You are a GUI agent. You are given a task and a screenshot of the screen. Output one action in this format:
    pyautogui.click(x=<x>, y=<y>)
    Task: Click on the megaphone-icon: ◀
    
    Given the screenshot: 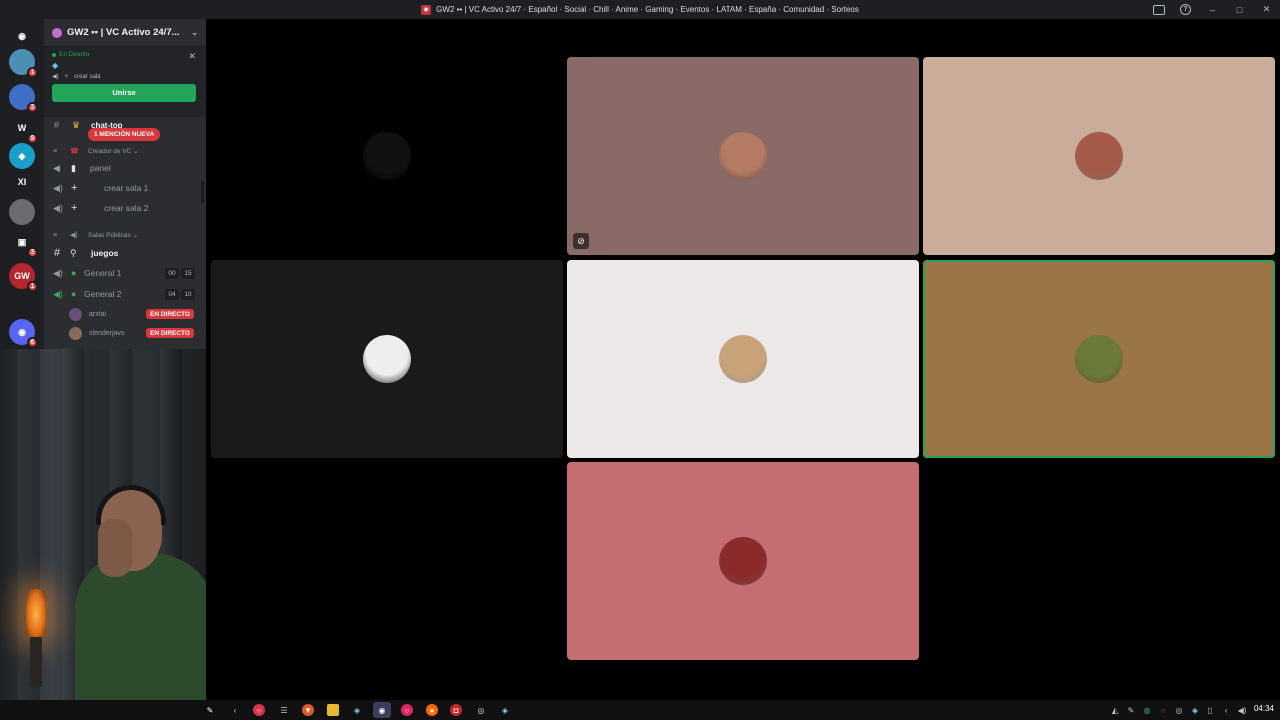 What is the action you would take?
    pyautogui.click(x=56, y=167)
    